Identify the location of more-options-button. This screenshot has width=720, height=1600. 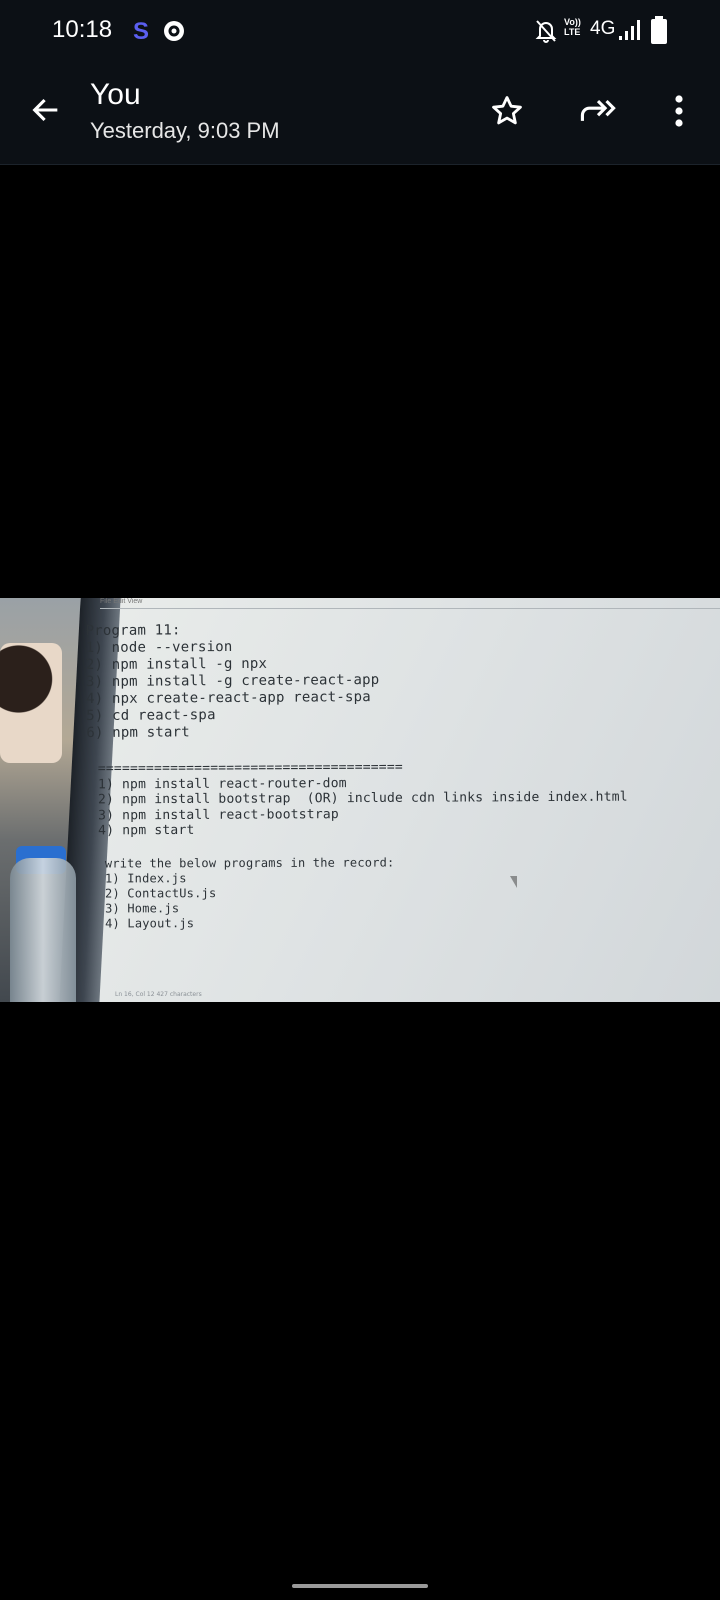
(679, 111).